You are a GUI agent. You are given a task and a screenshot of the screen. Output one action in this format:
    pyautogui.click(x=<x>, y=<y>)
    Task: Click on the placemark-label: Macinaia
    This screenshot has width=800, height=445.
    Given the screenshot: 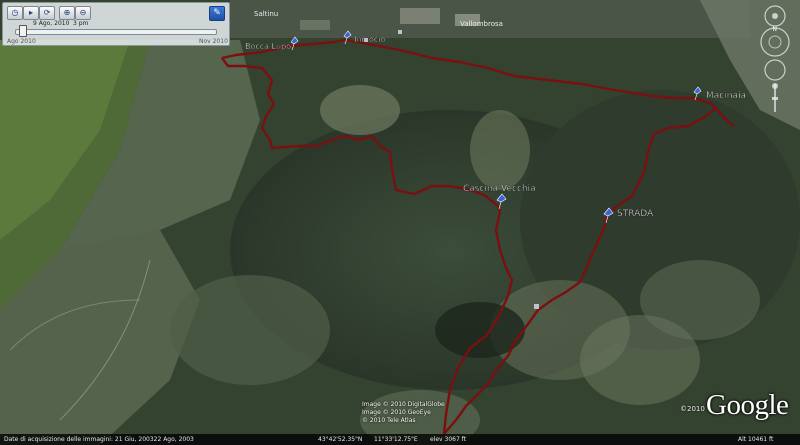 What is the action you would take?
    pyautogui.click(x=726, y=96)
    